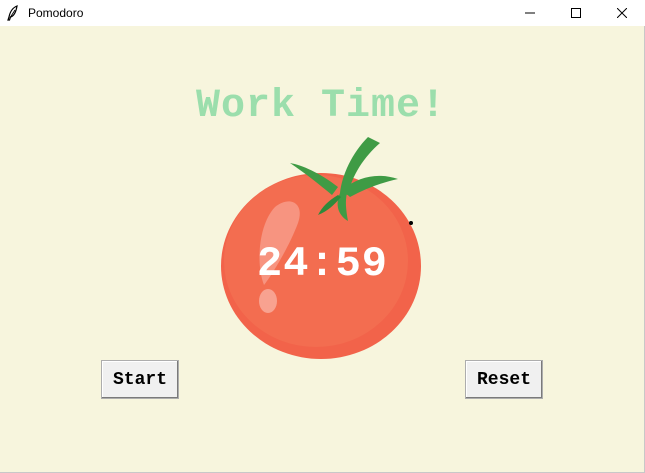  I want to click on title-bar: Pomodoro, so click(322, 13).